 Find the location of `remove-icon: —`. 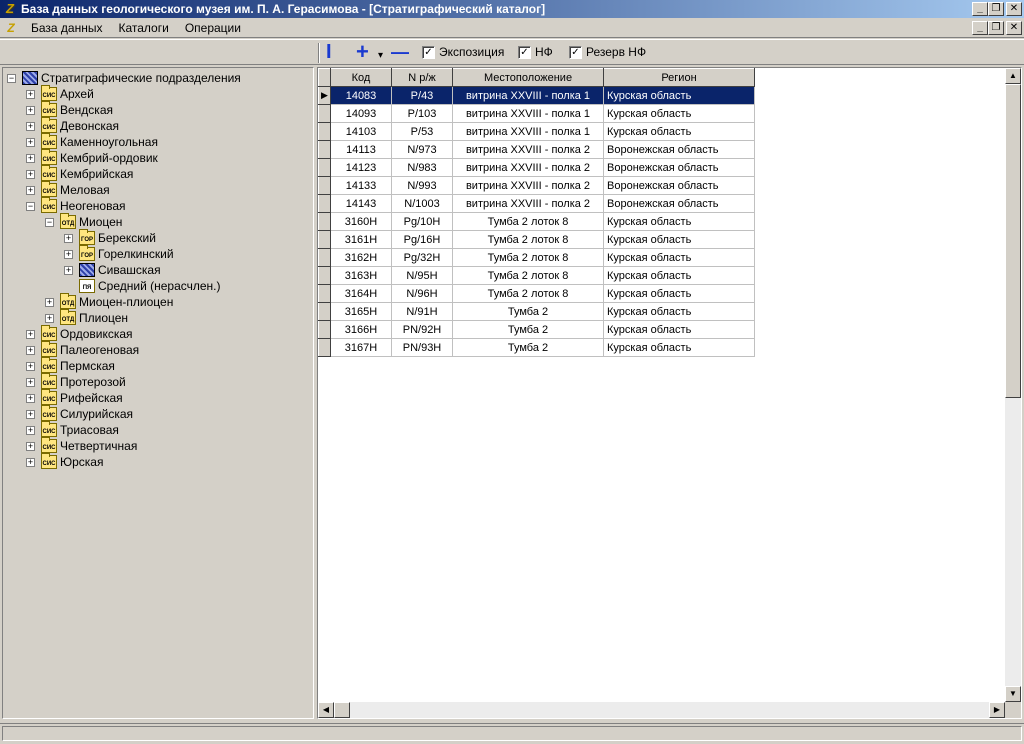

remove-icon: — is located at coordinates (400, 52).